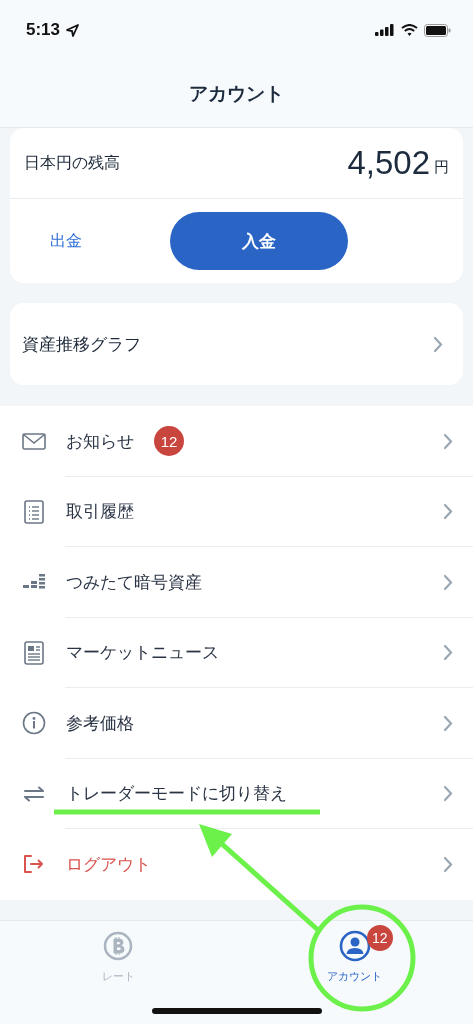  Describe the element at coordinates (236, 93) in the screenshot. I see `screen-title: アカウント` at that location.